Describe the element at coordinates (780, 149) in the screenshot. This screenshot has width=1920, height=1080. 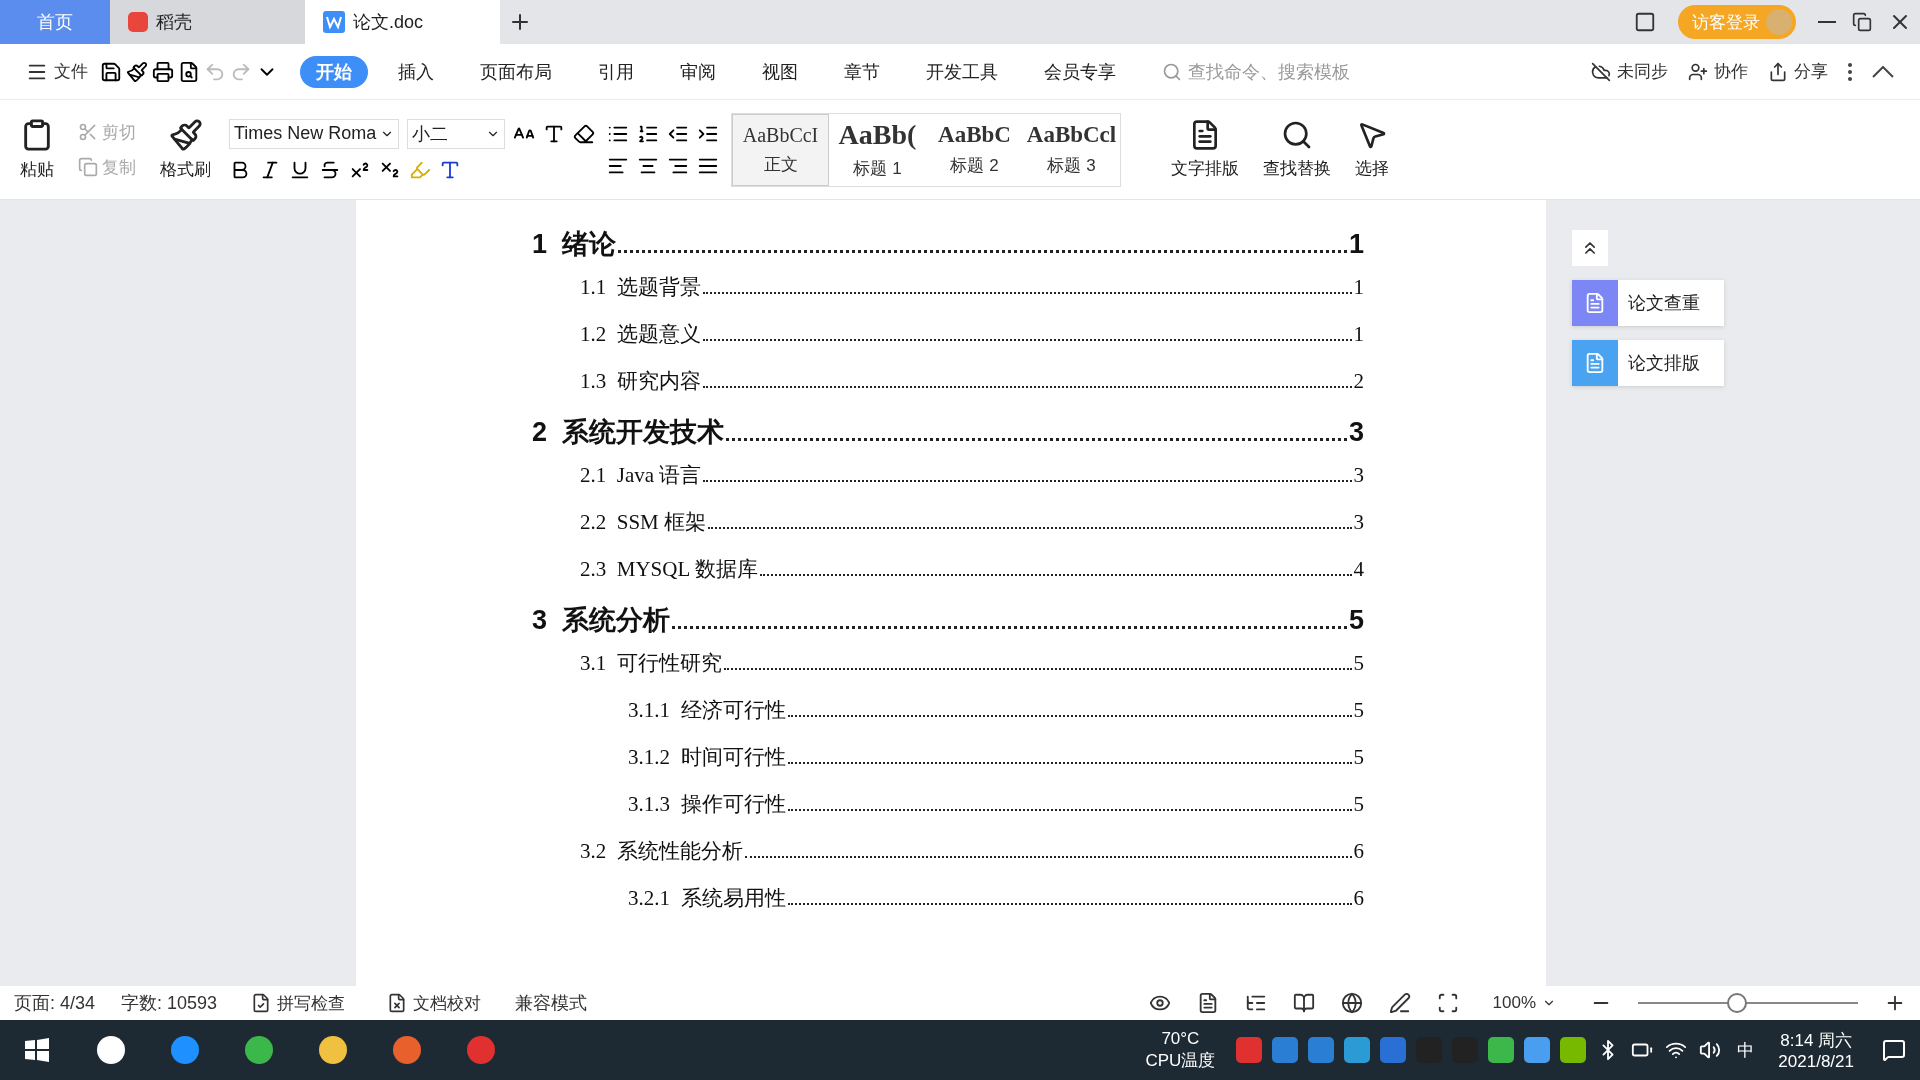
I see `style-preset: AaBbCcI 正文` at that location.